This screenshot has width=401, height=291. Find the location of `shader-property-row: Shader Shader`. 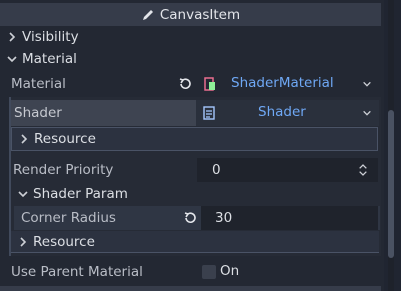

shader-property-row: Shader Shader is located at coordinates (196, 113).